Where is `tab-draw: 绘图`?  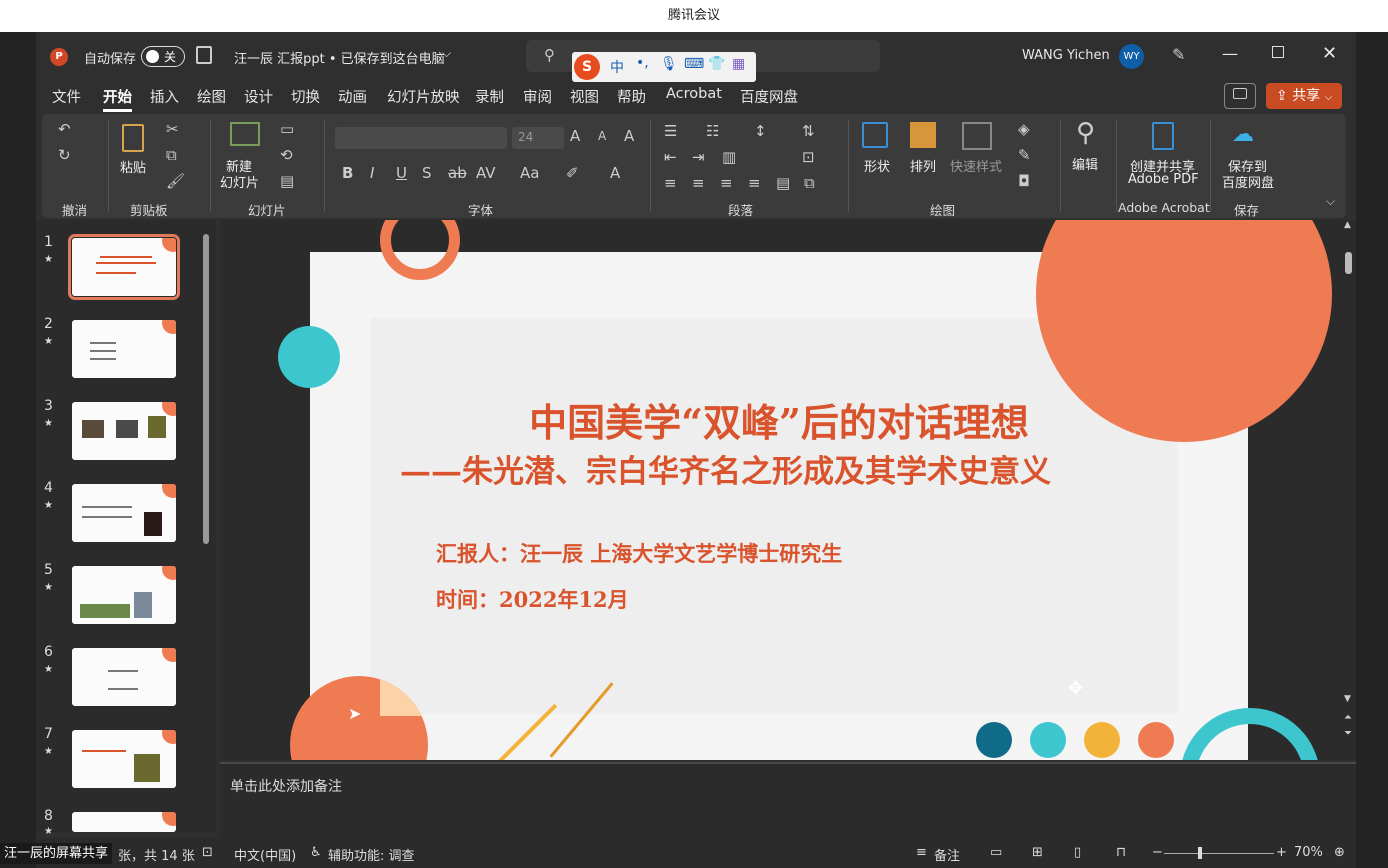 tab-draw: 绘图 is located at coordinates (211, 96).